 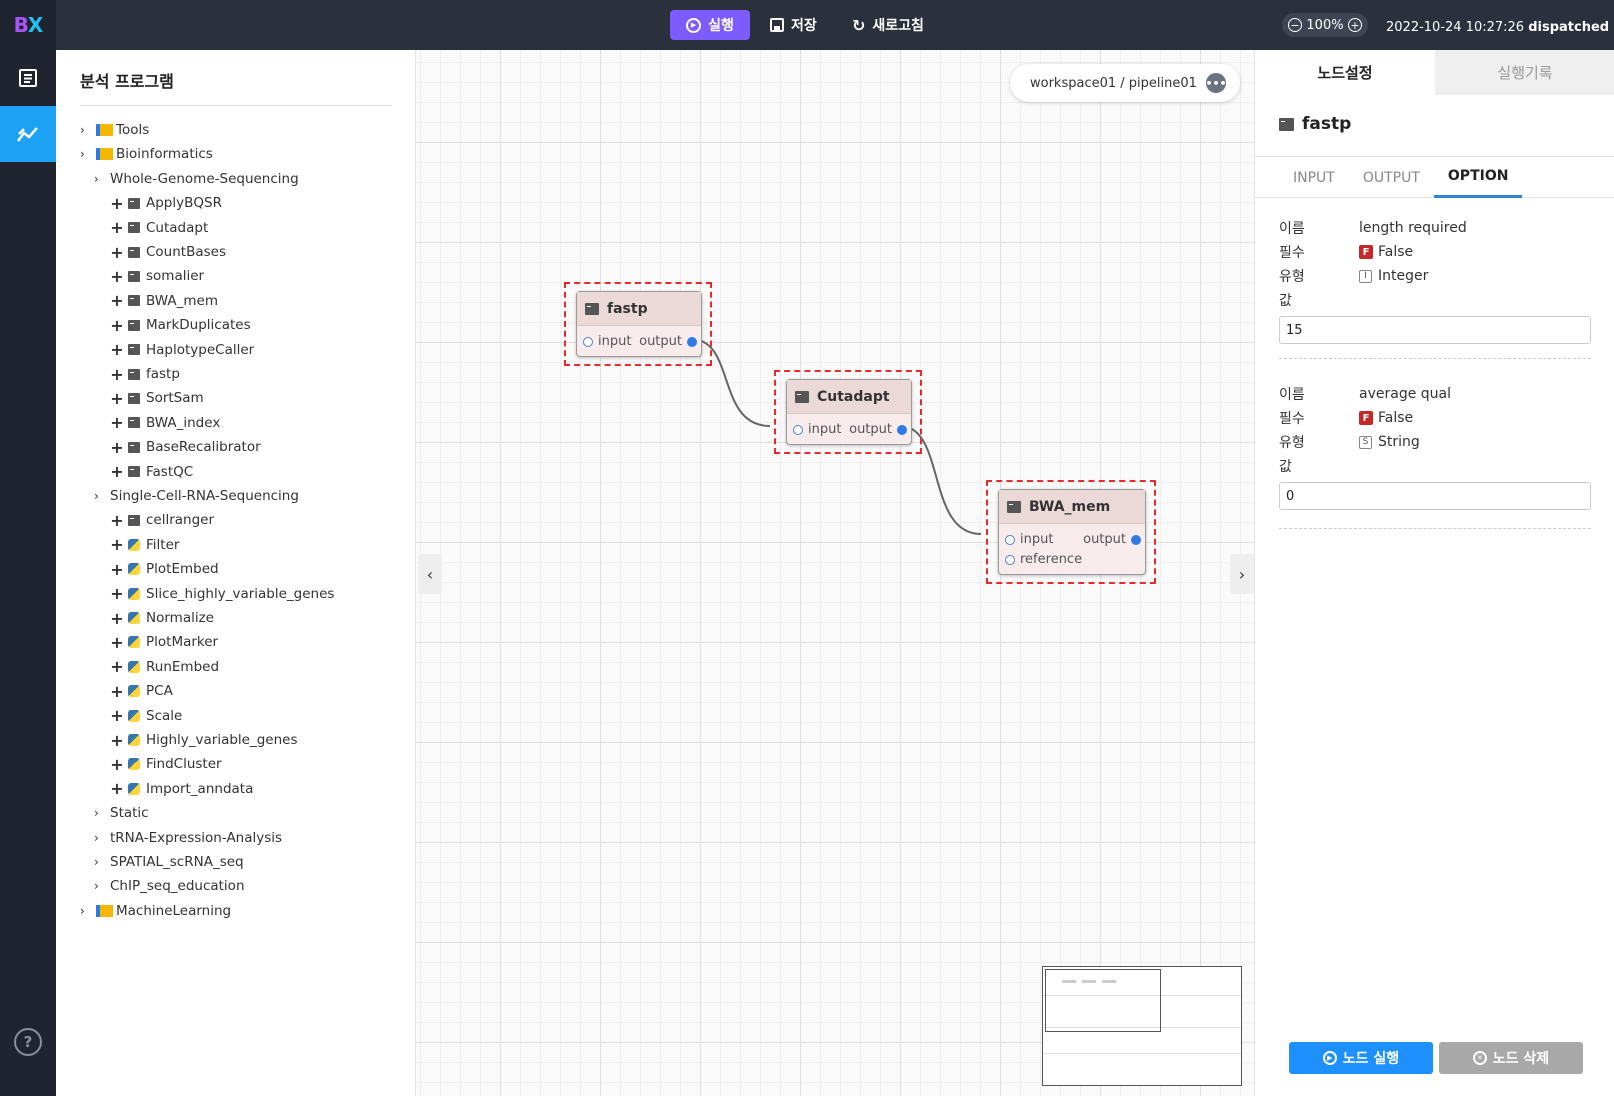 I want to click on tree-item: + HaplotypeCaller, so click(x=182, y=350).